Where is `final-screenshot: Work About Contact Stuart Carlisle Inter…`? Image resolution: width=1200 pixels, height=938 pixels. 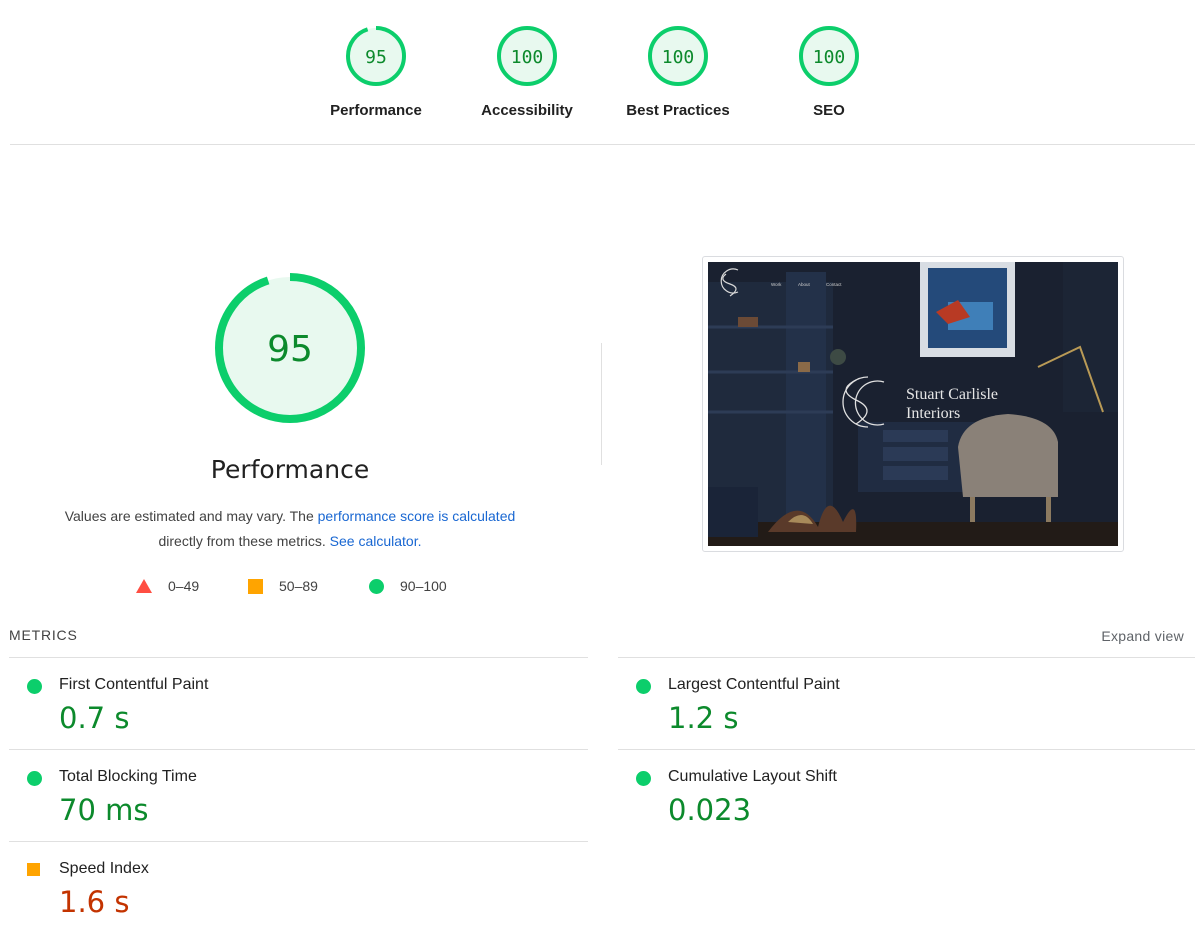
final-screenshot: Work About Contact Stuart Carlisle Inter… is located at coordinates (913, 404).